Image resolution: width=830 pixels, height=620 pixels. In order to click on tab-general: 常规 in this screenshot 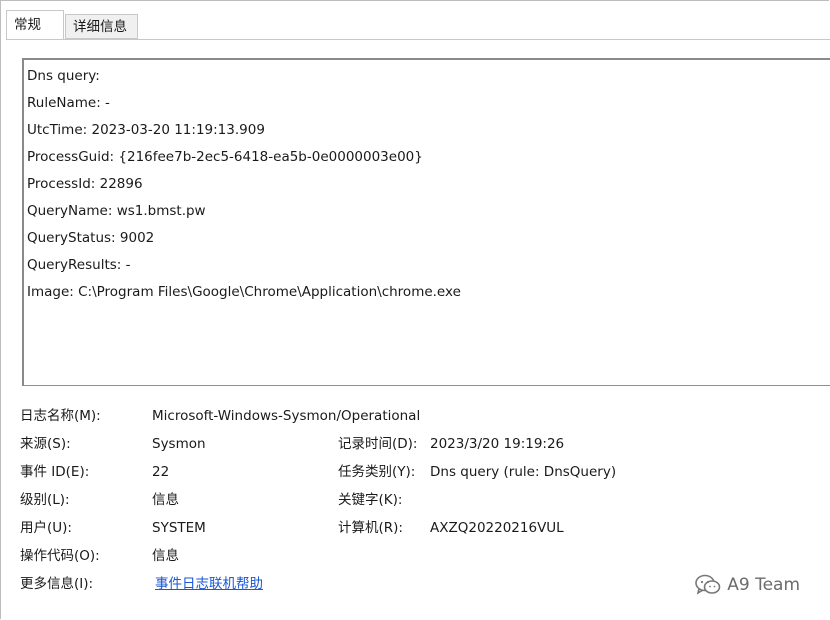, I will do `click(35, 24)`.